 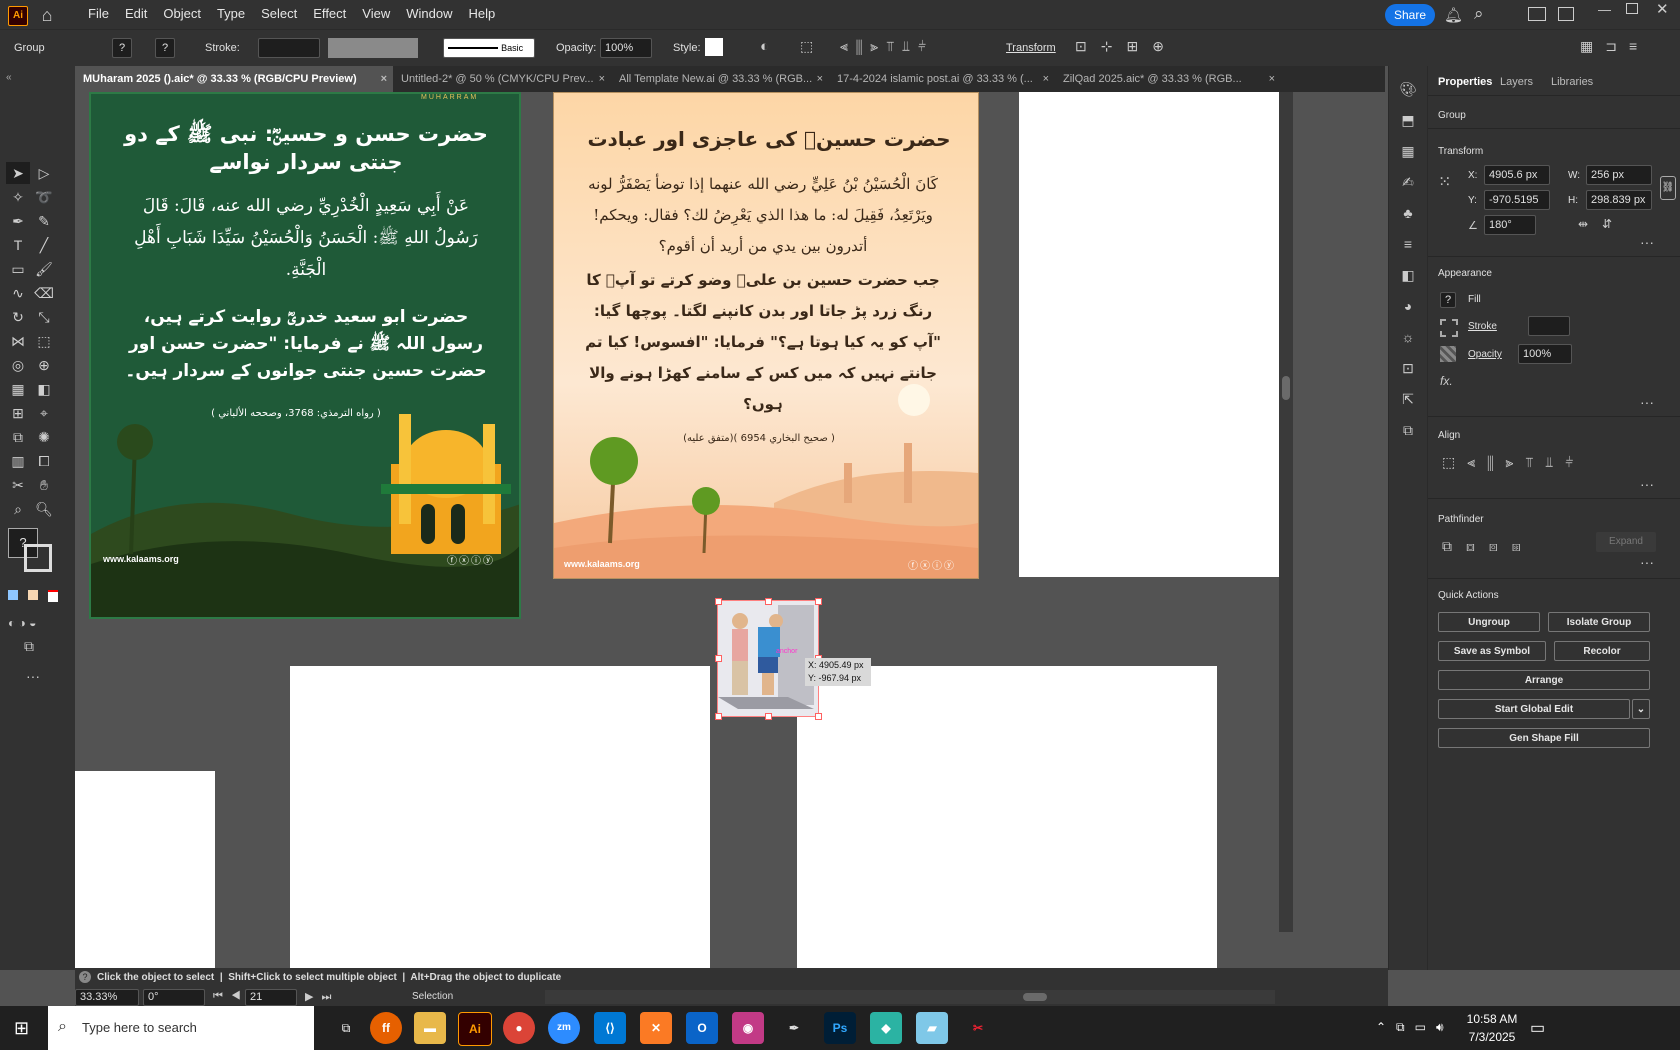 I want to click on tab-zilqad: ZilQad 2025.aic* @ 33.33 % (RGB... ×, so click(x=1168, y=79).